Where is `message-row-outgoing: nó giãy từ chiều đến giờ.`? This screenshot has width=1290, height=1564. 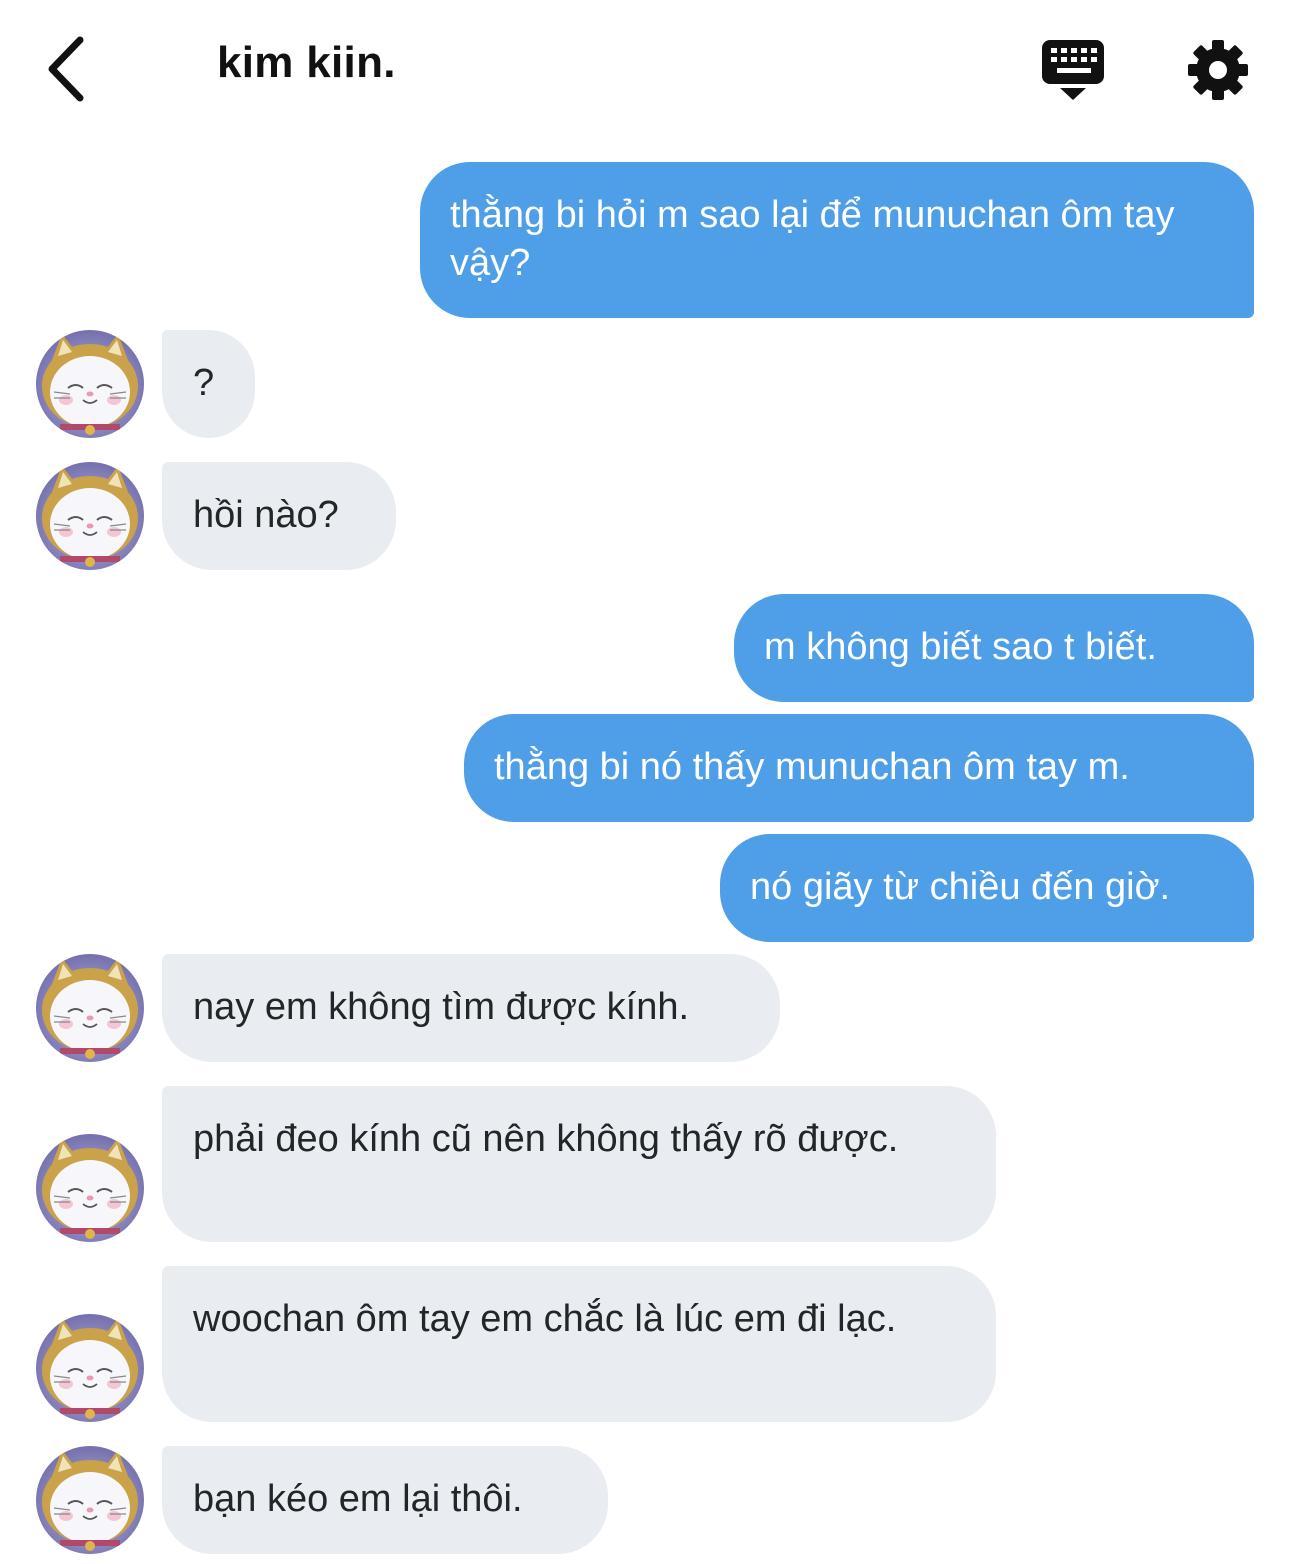
message-row-outgoing: nó giãy từ chiều đến giờ. is located at coordinates (645, 888).